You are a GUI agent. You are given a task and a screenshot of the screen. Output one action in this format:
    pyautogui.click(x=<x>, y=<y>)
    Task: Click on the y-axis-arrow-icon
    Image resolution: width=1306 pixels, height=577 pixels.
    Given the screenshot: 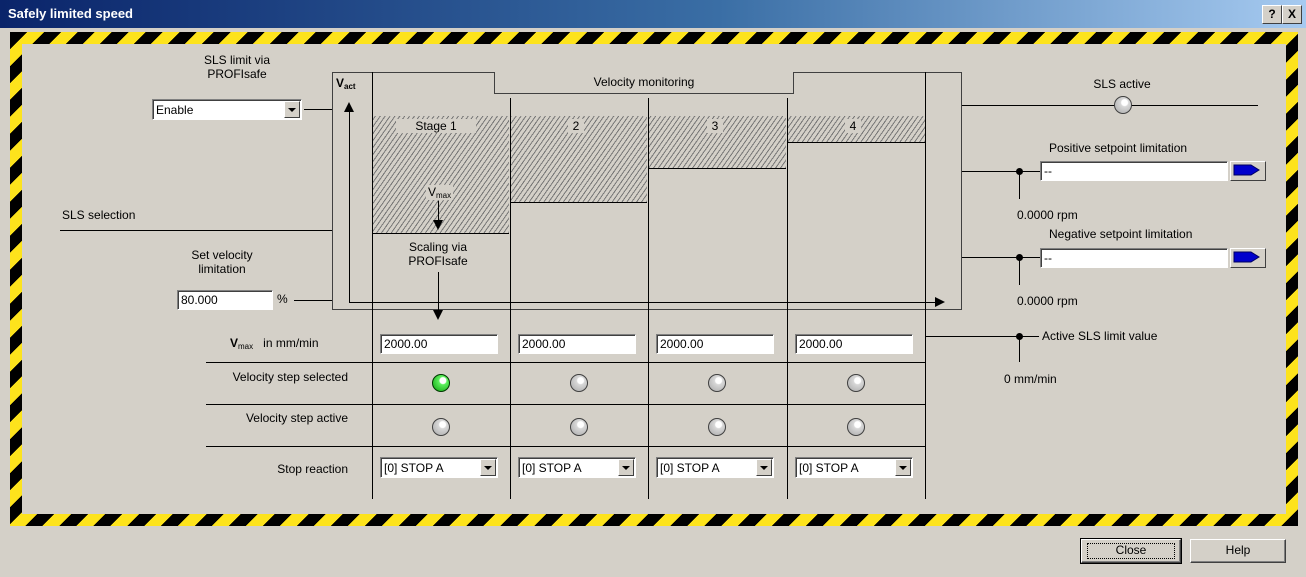 What is the action you would take?
    pyautogui.click(x=349, y=107)
    